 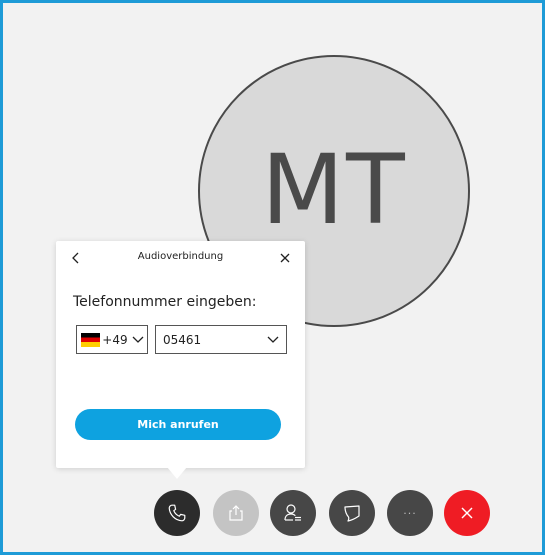 I want to click on popup-header: Audioverbindung, so click(x=180, y=258).